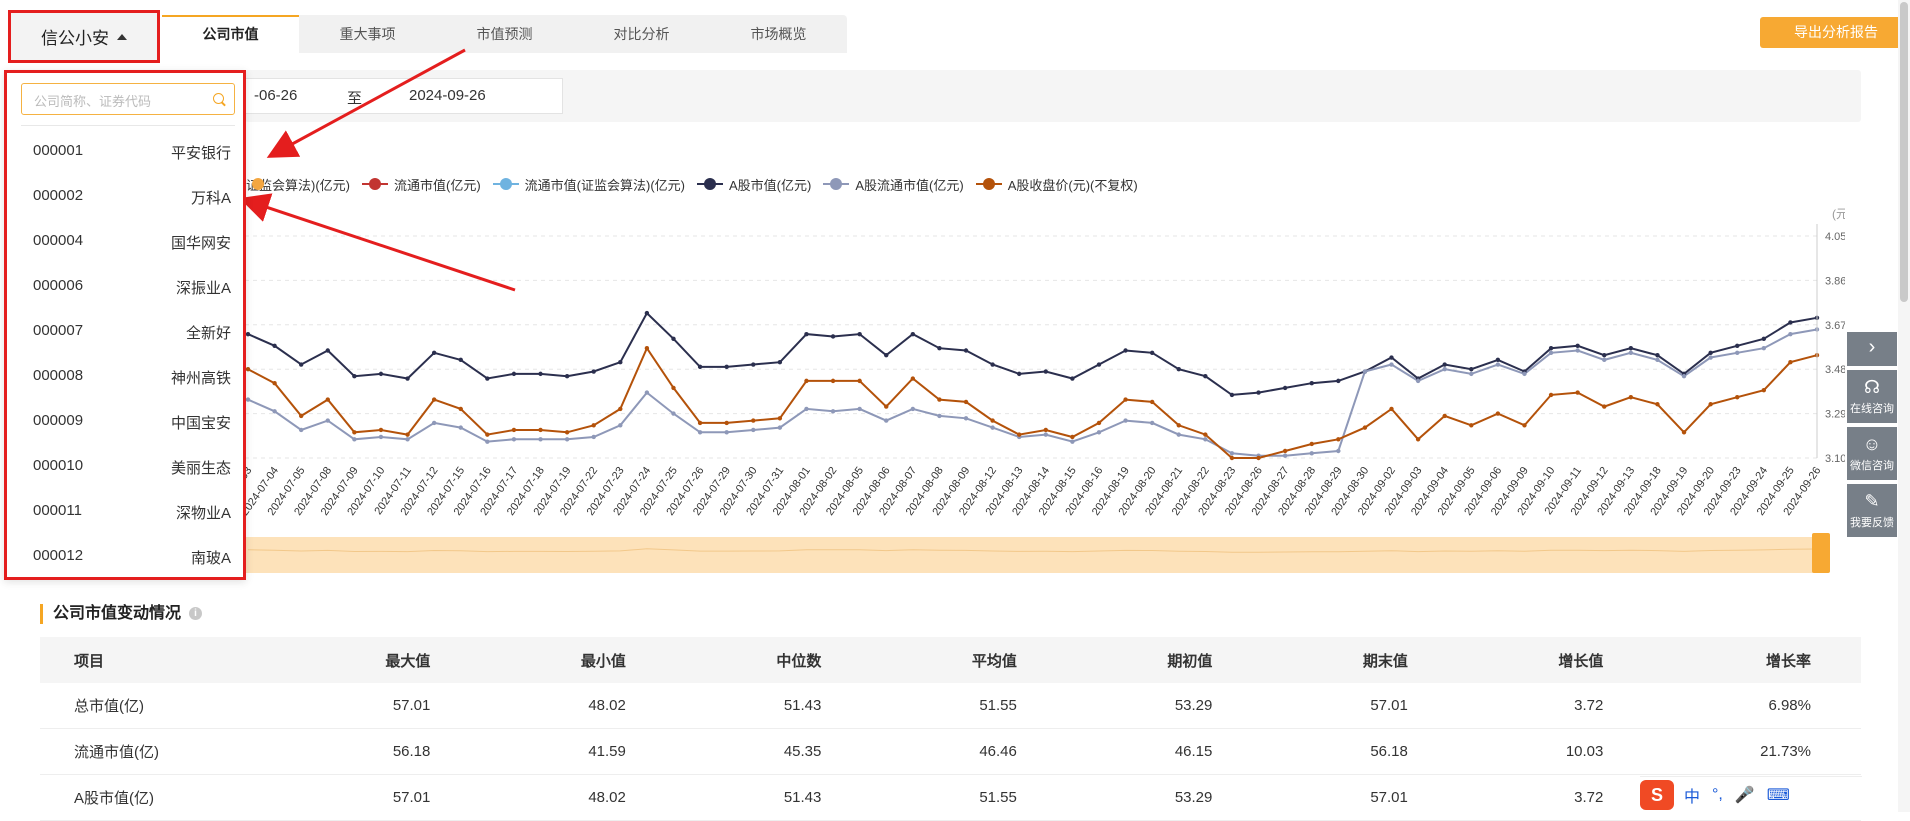 This screenshot has height=821, width=1910. Describe the element at coordinates (58, 420) in the screenshot. I see `company-code: 000009` at that location.